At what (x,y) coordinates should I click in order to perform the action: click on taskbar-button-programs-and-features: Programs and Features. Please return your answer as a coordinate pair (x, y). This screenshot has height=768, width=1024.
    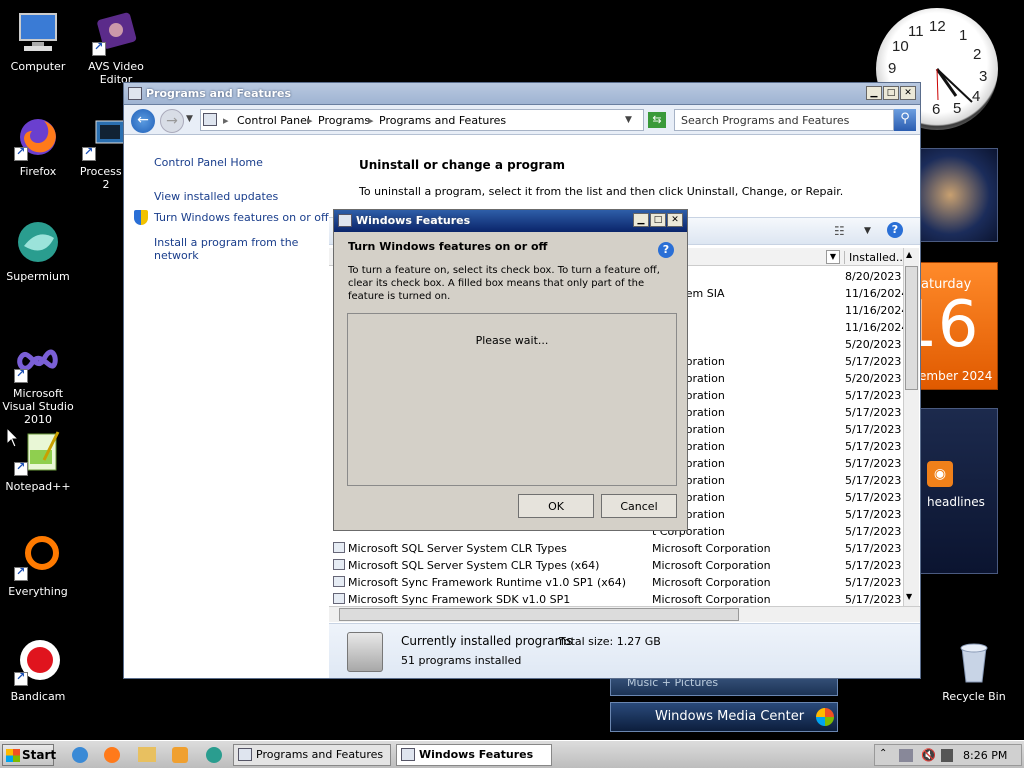
    Looking at the image, I should click on (312, 755).